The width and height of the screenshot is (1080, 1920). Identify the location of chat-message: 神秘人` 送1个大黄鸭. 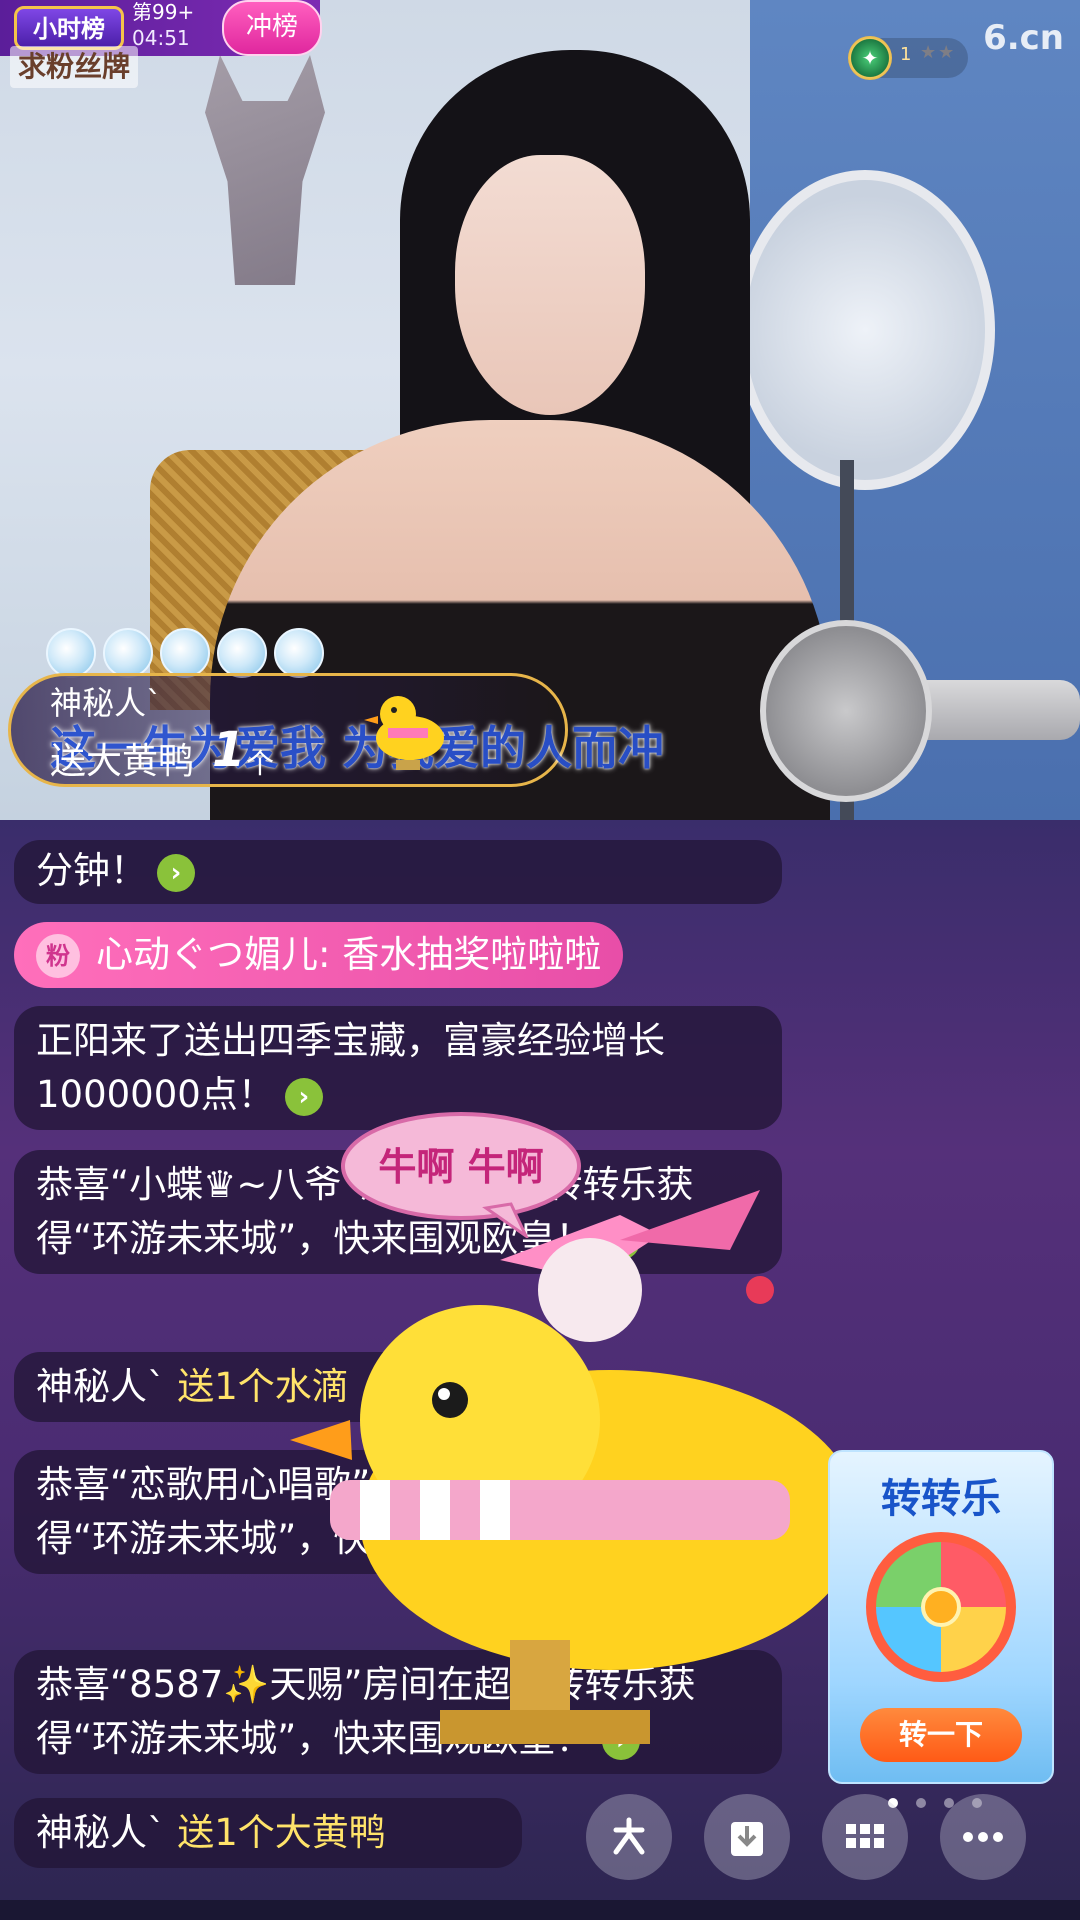
(268, 1833).